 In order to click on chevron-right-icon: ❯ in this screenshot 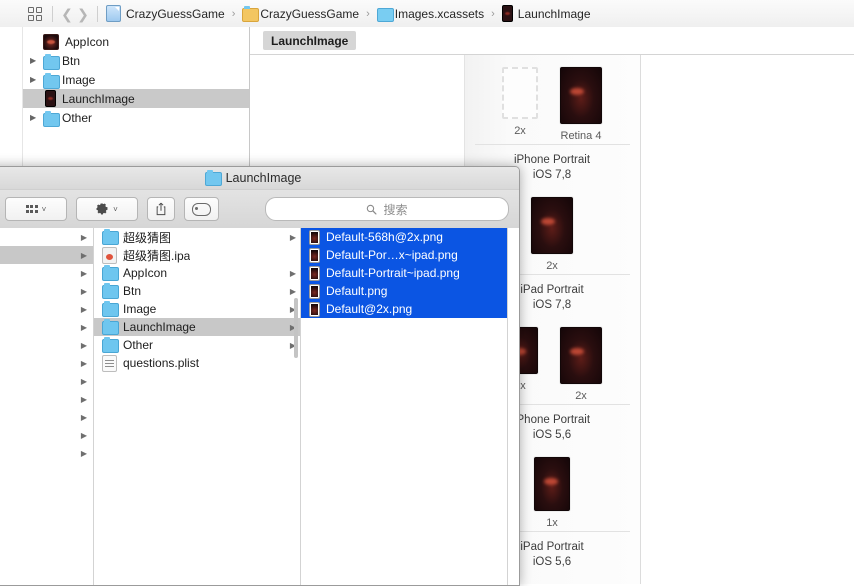, I will do `click(83, 14)`.